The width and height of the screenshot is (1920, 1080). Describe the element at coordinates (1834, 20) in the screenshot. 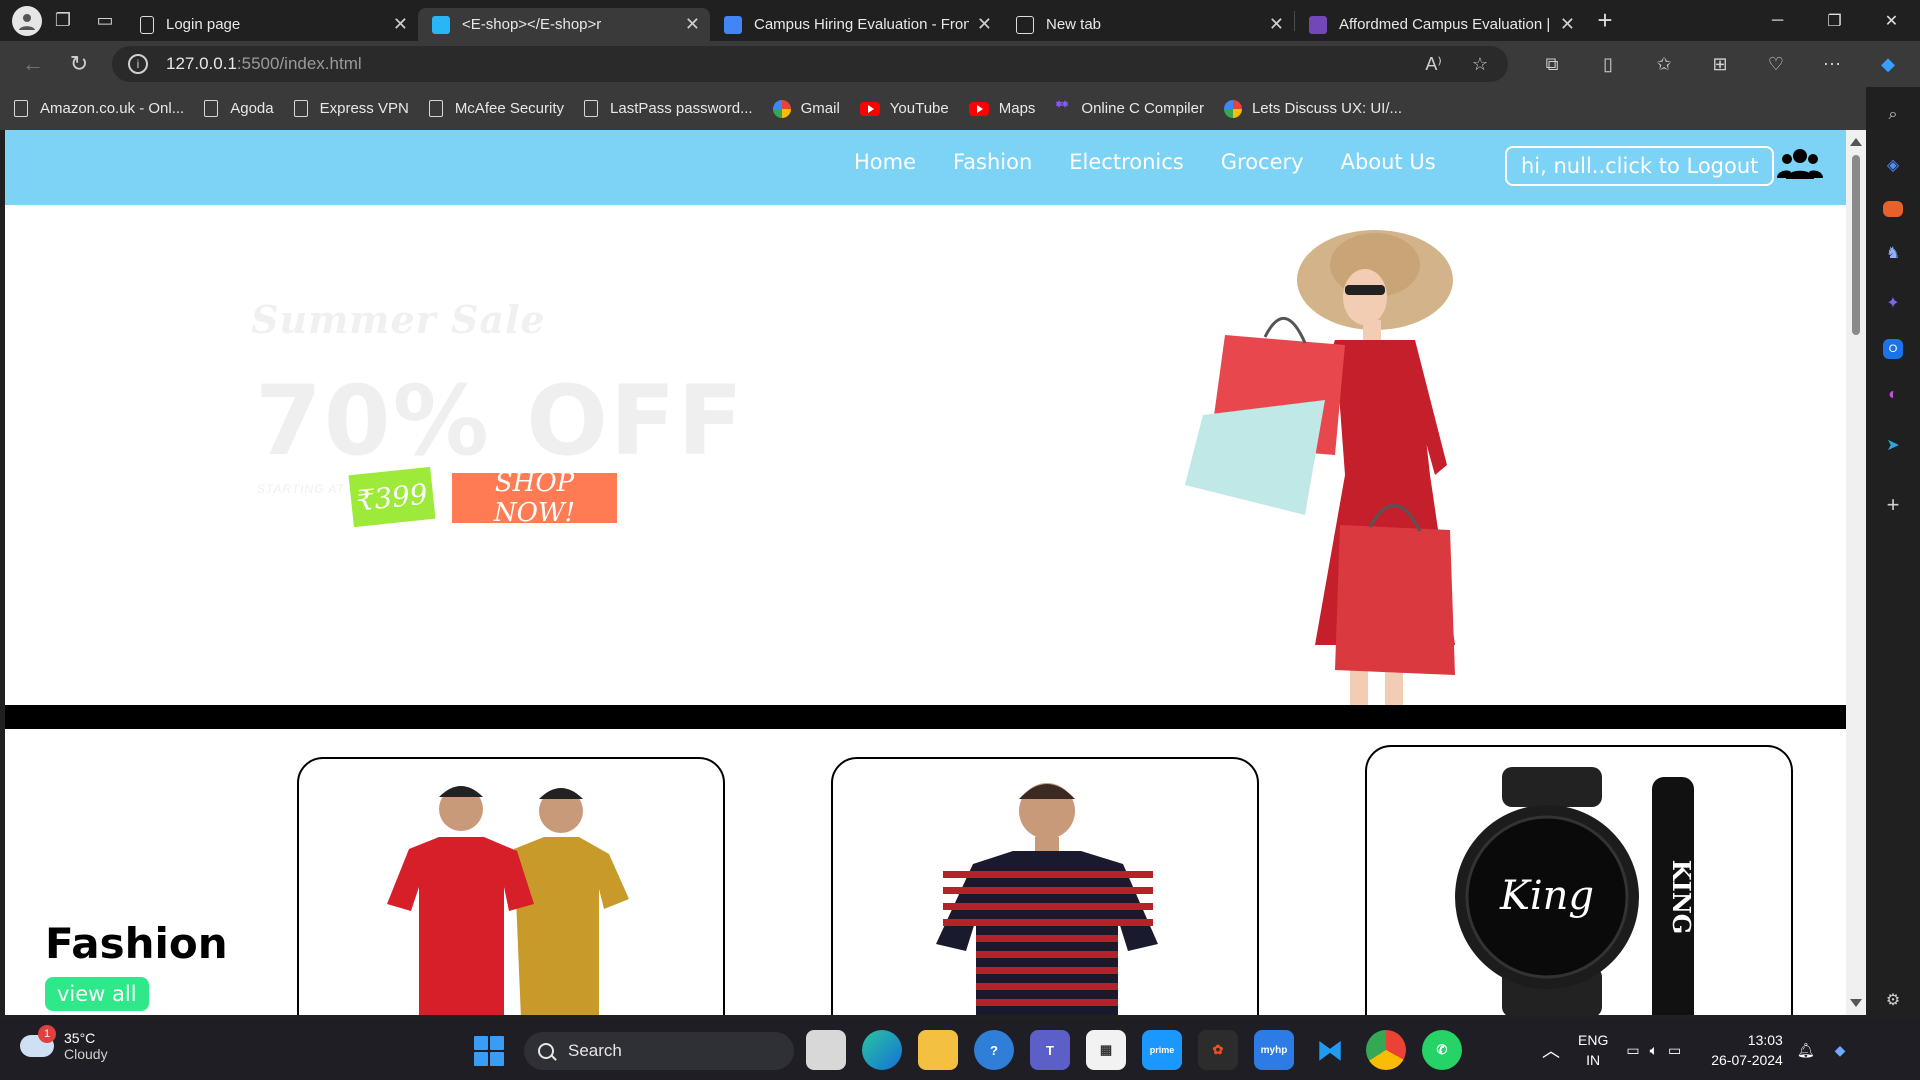

I see `restore-icon: ❐` at that location.